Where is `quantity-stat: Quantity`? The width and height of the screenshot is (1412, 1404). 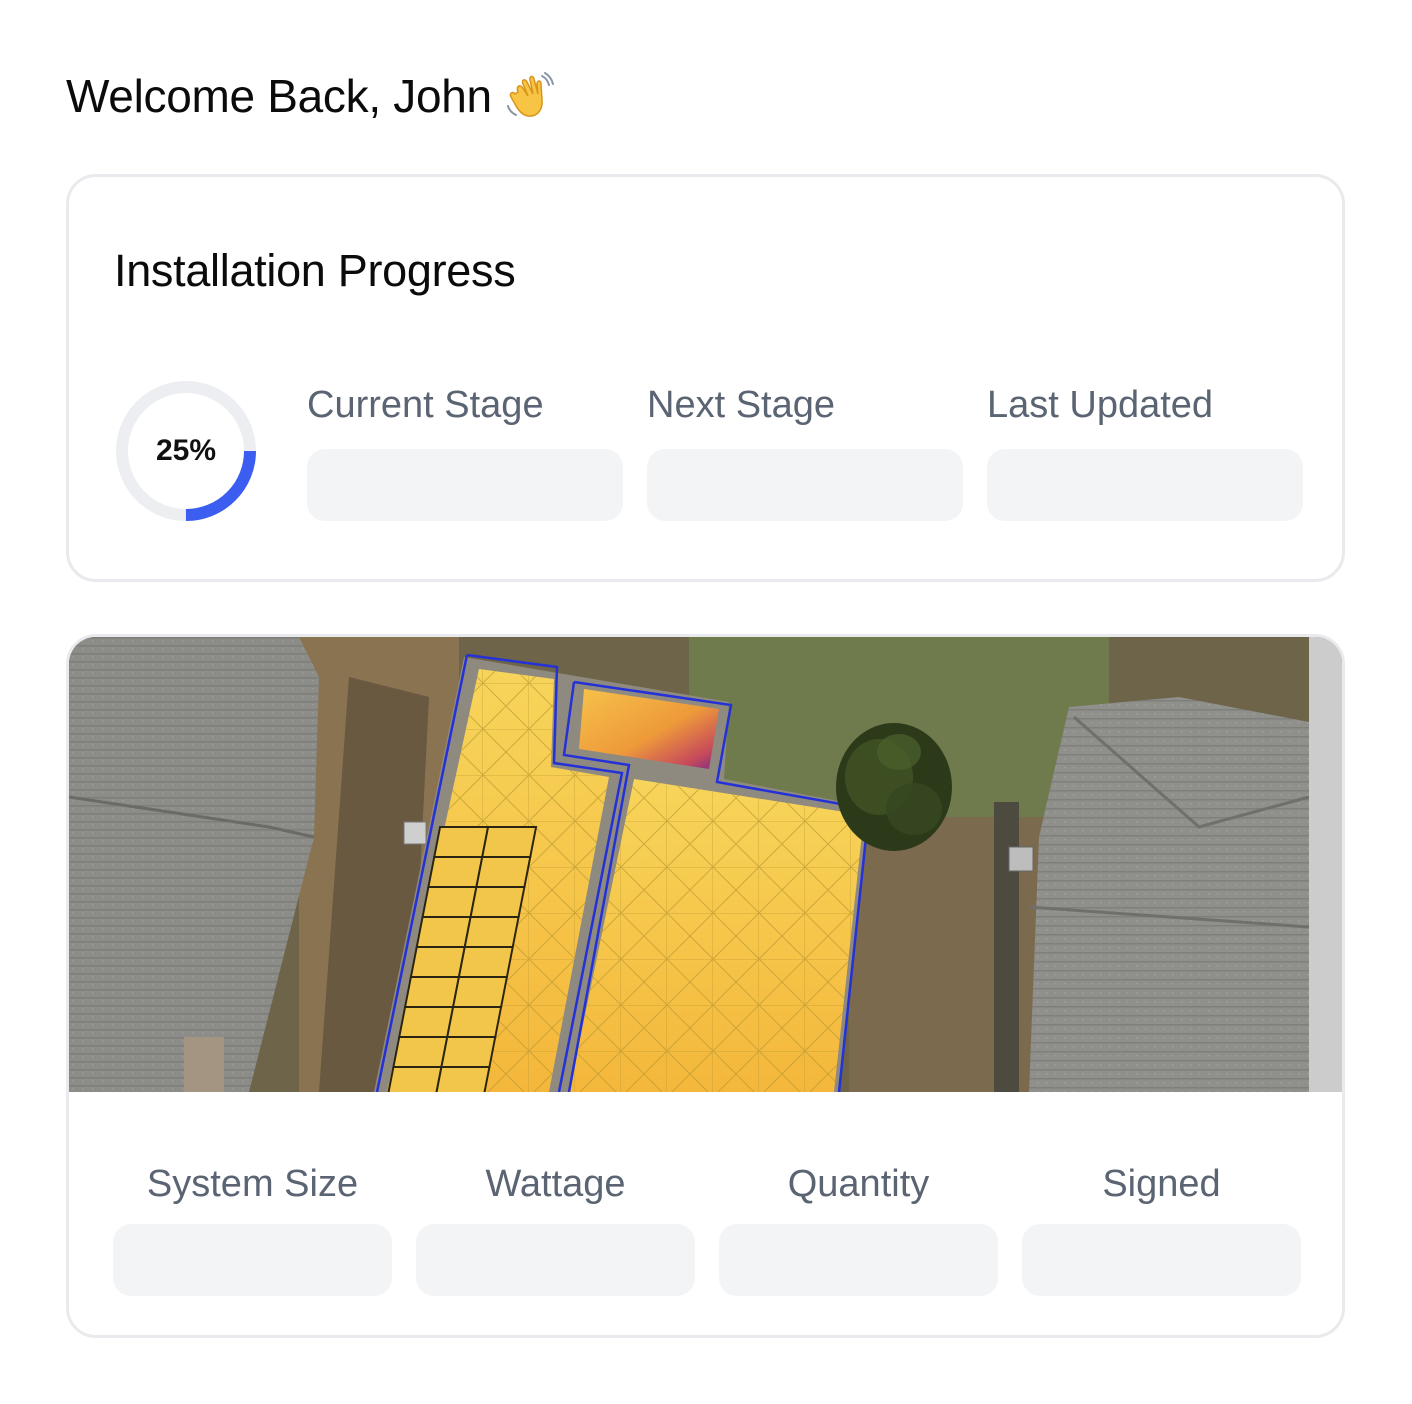
quantity-stat: Quantity is located at coordinates (858, 1228).